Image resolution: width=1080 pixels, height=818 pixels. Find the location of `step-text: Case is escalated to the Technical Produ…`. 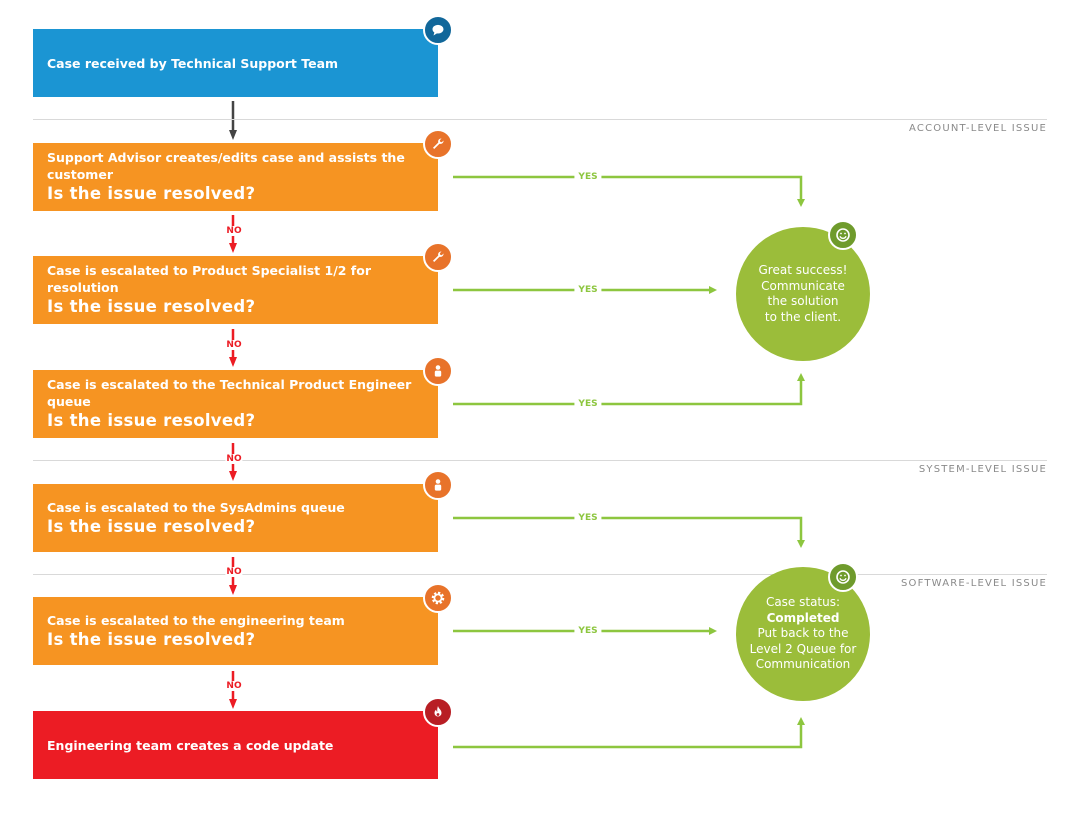

step-text: Case is escalated to the Technical Produ… is located at coordinates (229, 393).